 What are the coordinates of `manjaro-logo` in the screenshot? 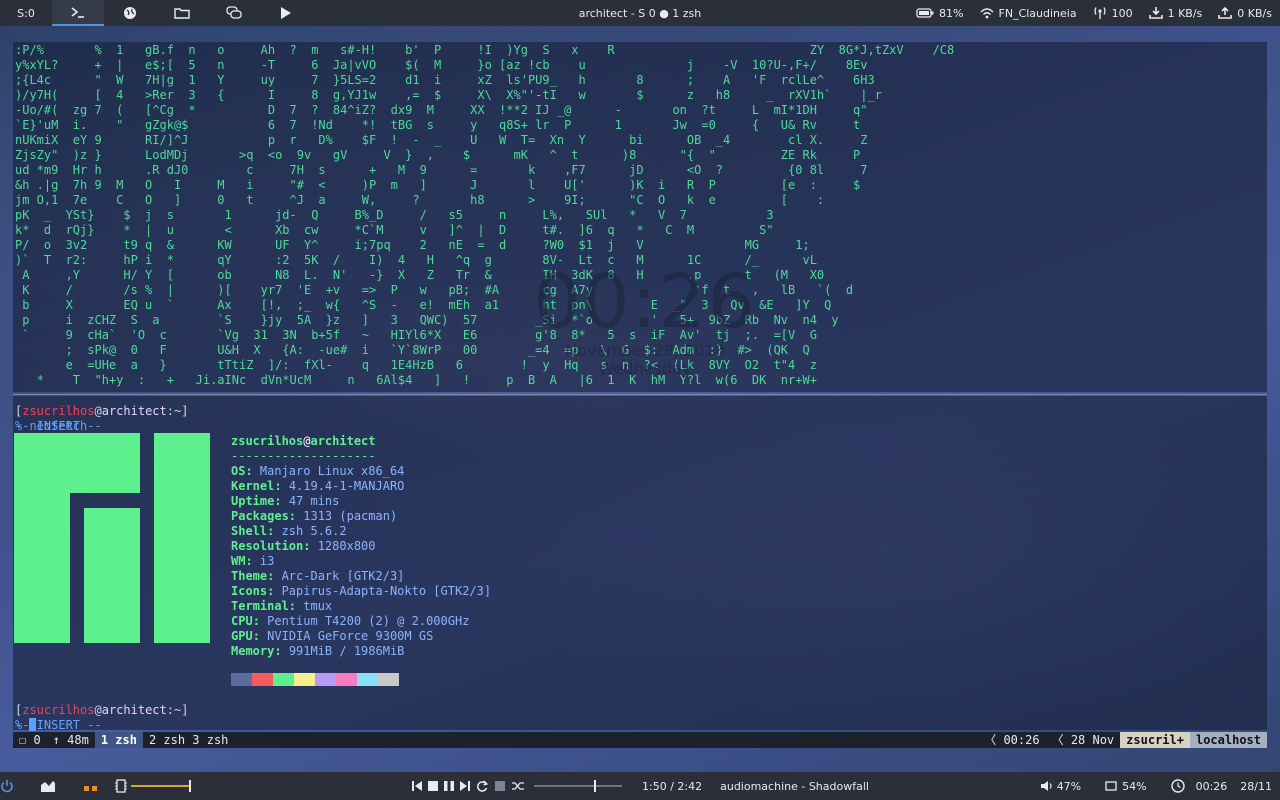 It's located at (112, 538).